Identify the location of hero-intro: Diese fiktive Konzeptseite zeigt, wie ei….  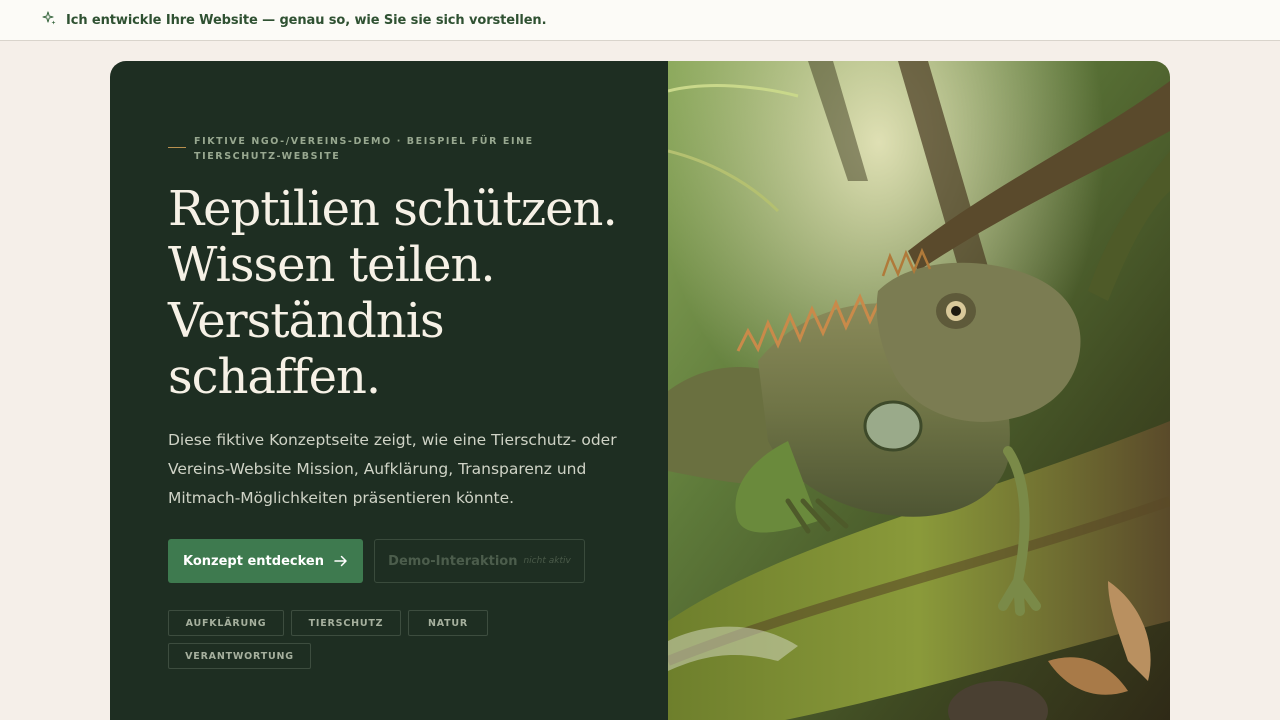
(392, 469).